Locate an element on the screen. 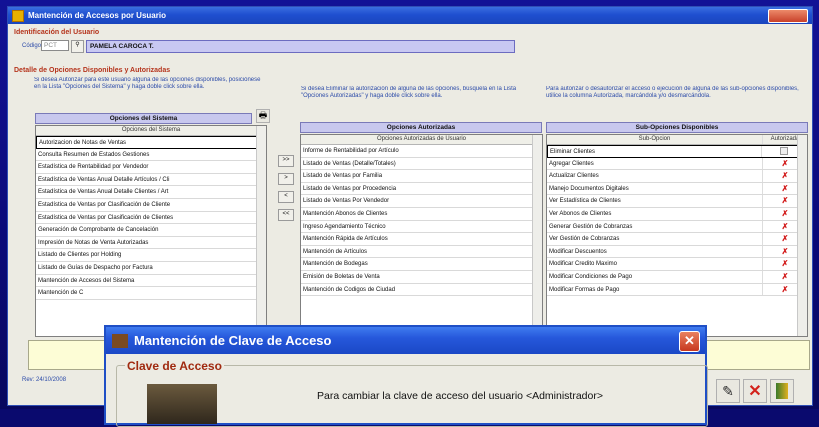 Image resolution: width=819 pixels, height=427 pixels. search-icon: ⚲ is located at coordinates (77, 46).